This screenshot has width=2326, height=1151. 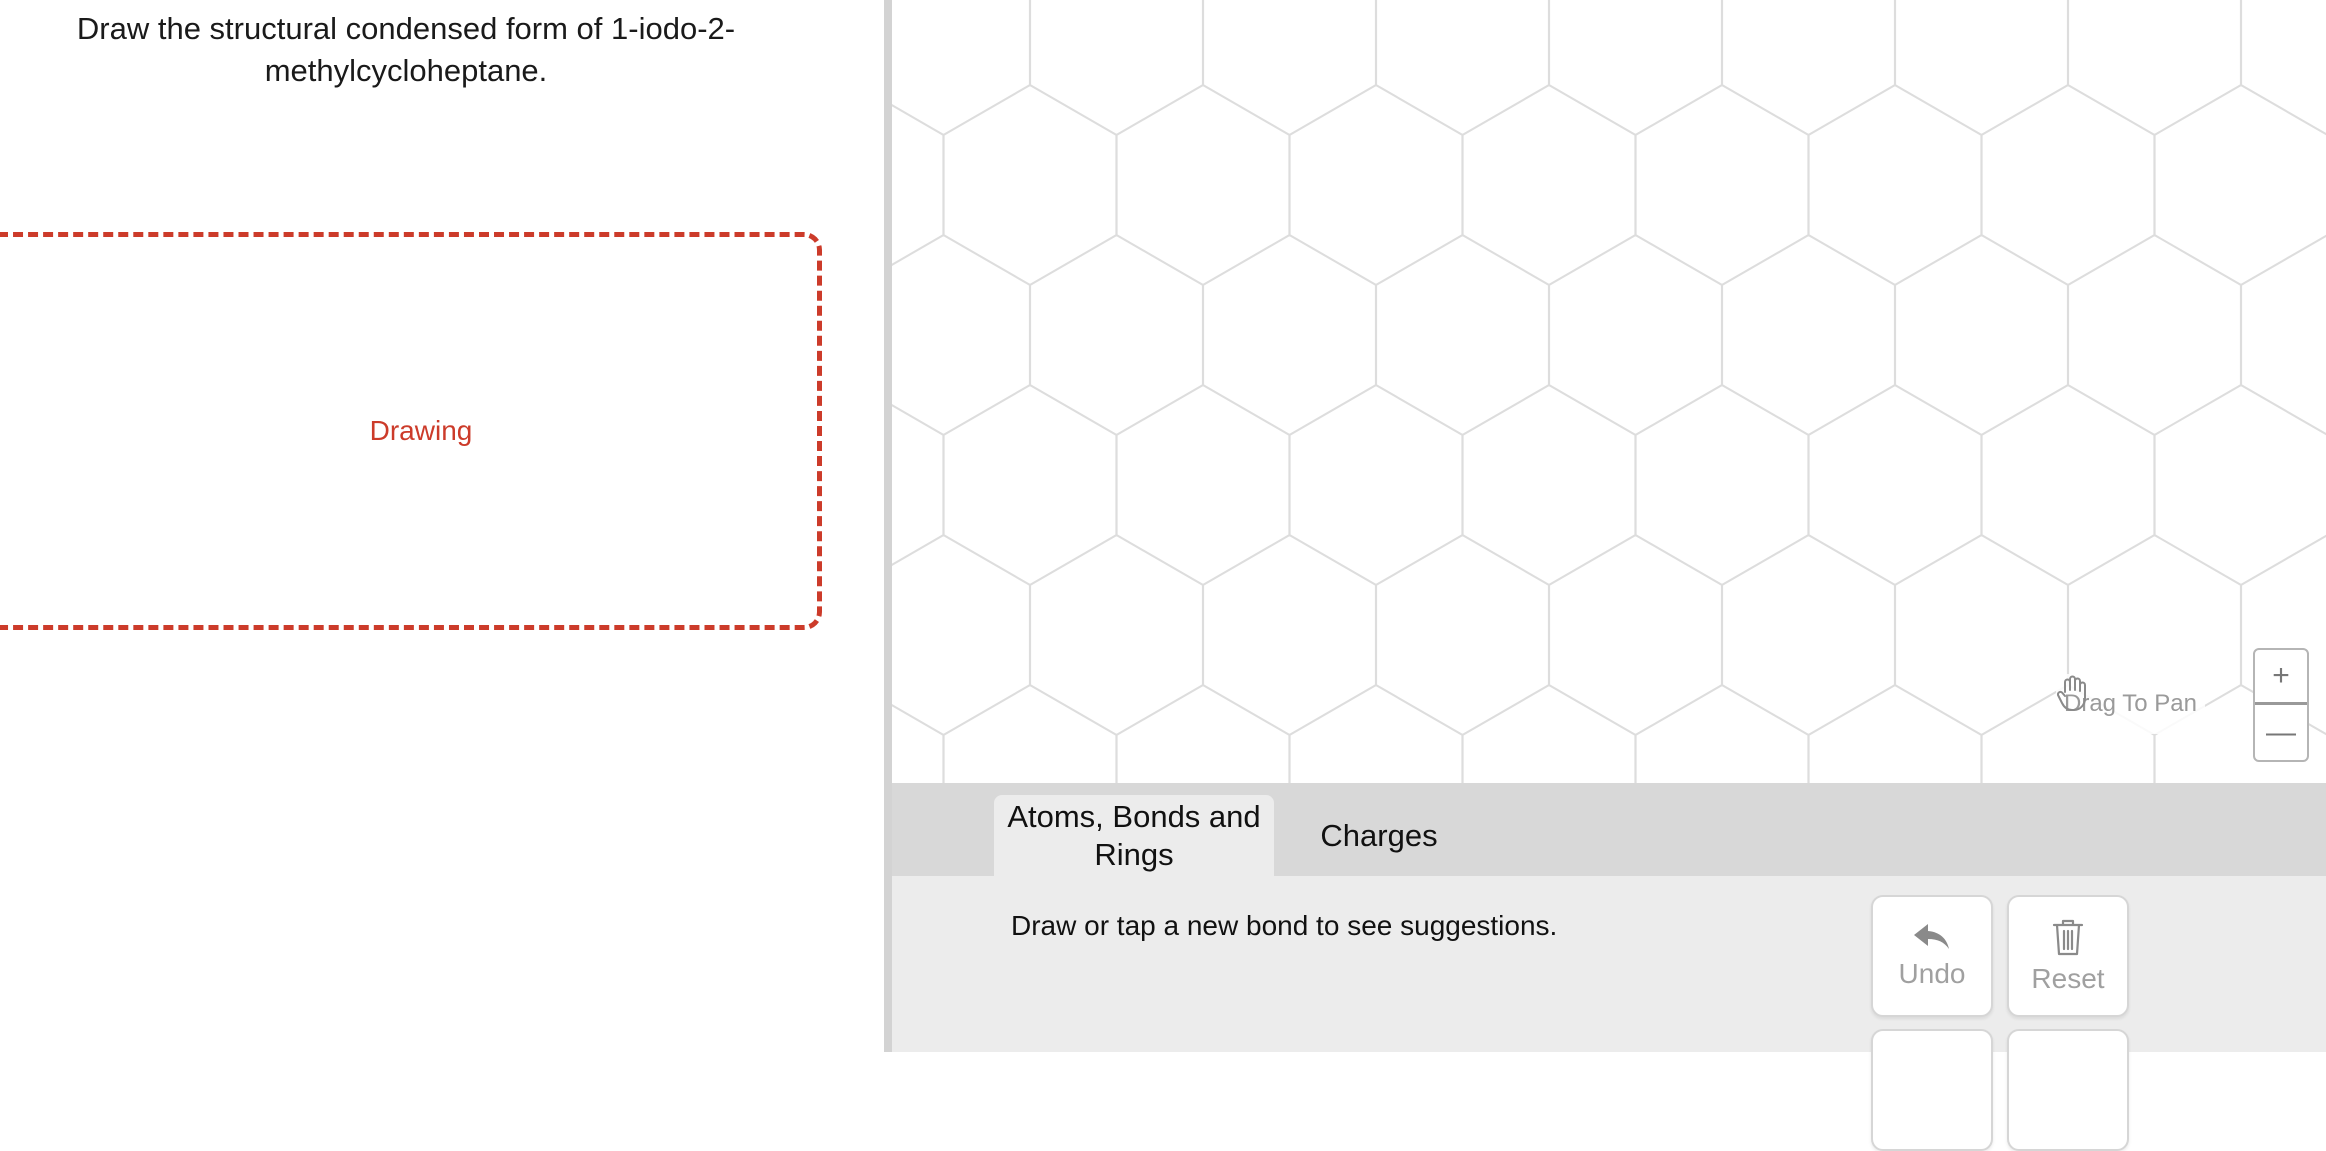 What do you see at coordinates (888, 526) in the screenshot?
I see `panel-divider` at bounding box center [888, 526].